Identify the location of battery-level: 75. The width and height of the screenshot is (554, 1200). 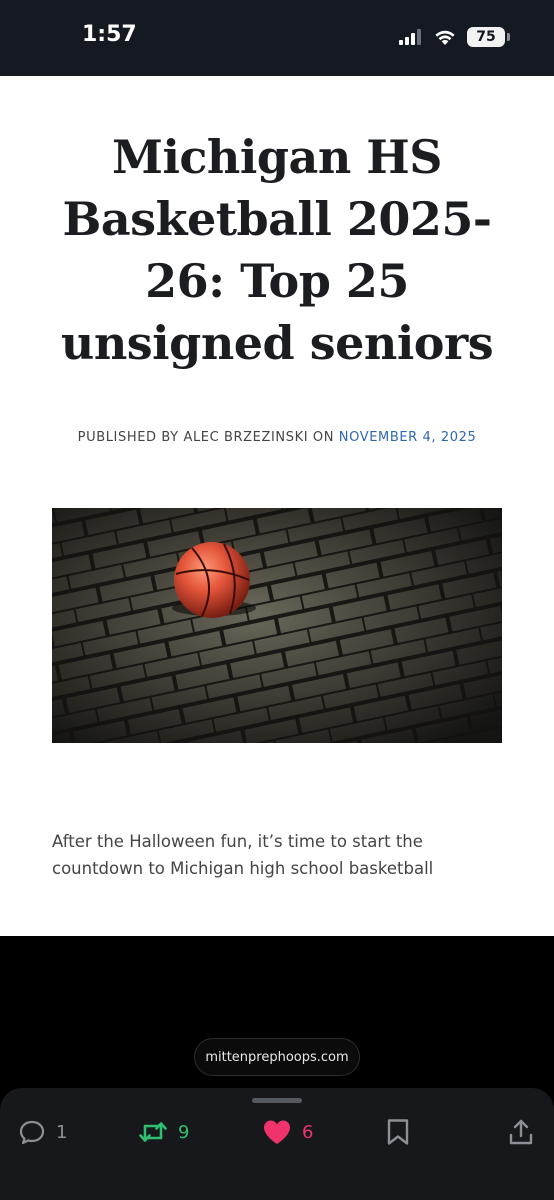
(486, 37).